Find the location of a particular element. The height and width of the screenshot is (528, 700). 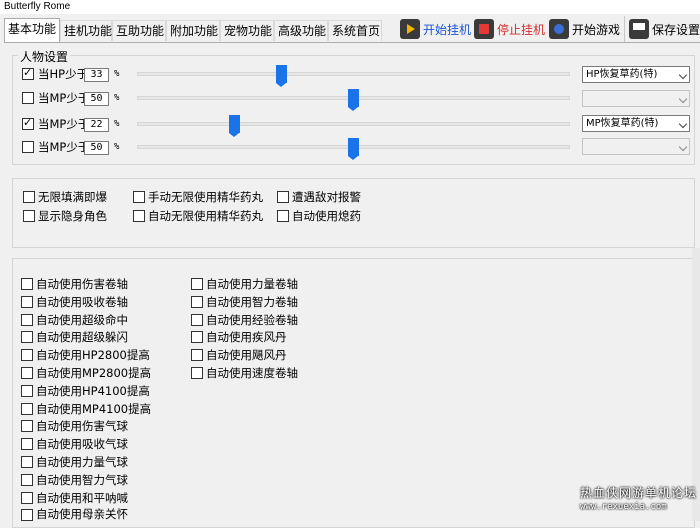

tab-extra: 附加功能 is located at coordinates (193, 30).